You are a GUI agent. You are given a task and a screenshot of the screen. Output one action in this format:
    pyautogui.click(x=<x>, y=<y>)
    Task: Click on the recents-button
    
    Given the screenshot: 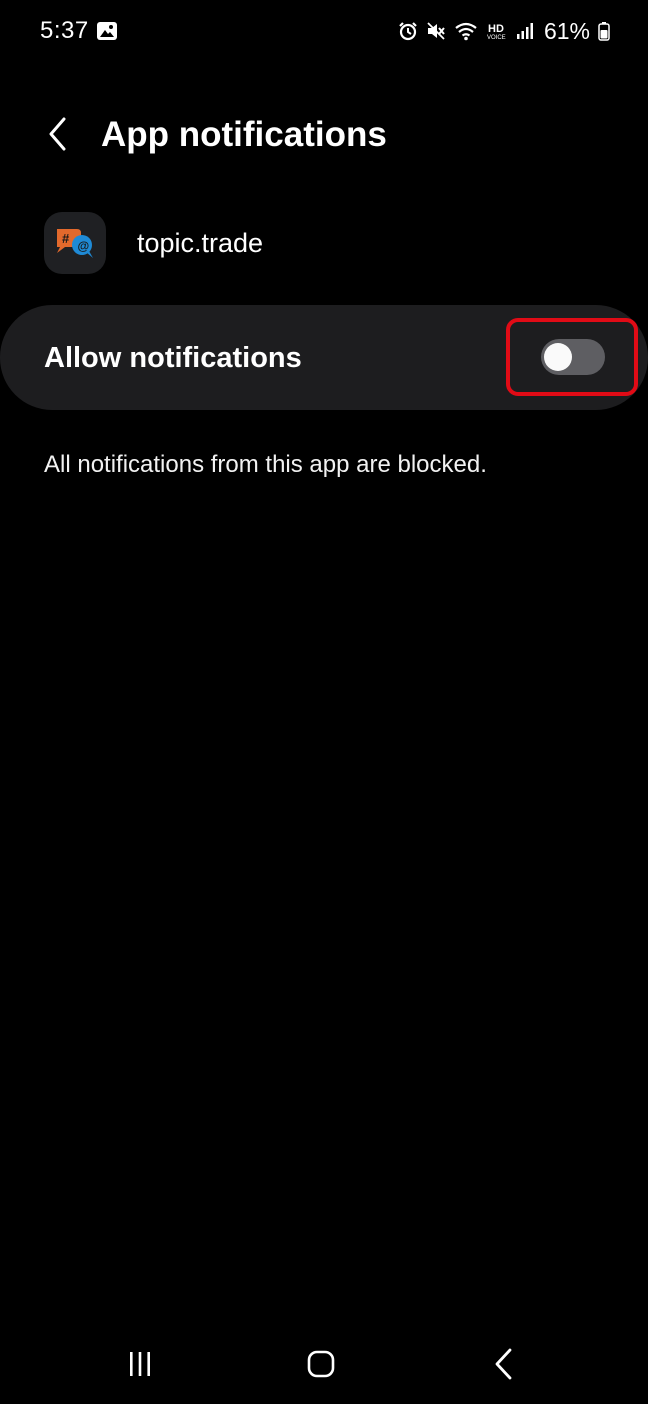 What is the action you would take?
    pyautogui.click(x=140, y=1364)
    